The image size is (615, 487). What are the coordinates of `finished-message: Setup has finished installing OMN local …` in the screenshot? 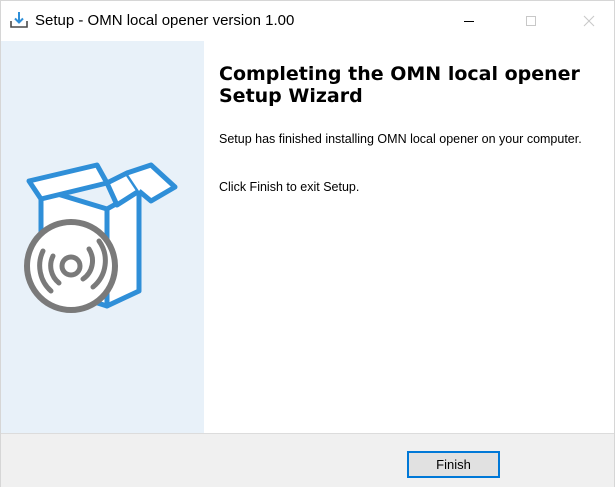 It's located at (400, 139).